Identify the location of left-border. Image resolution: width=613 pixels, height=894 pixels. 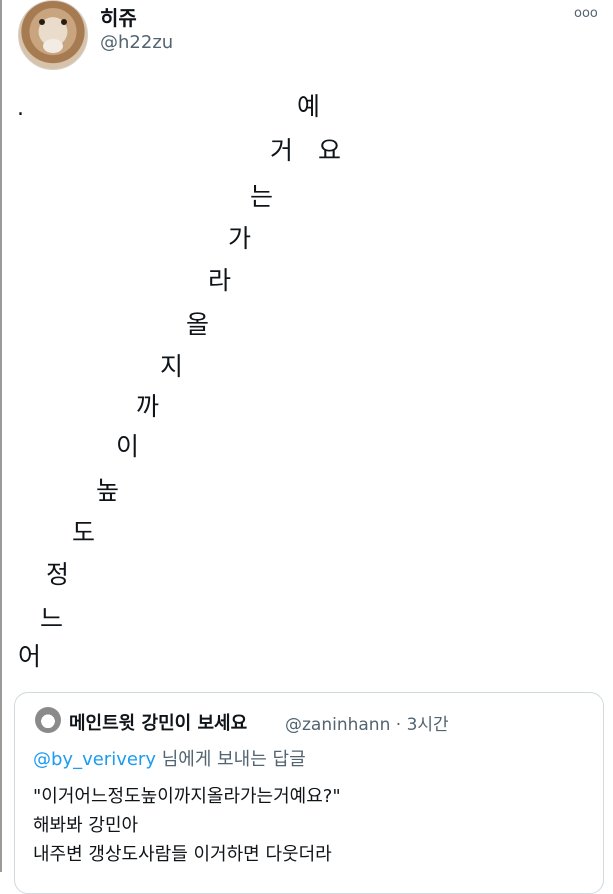
(1, 436).